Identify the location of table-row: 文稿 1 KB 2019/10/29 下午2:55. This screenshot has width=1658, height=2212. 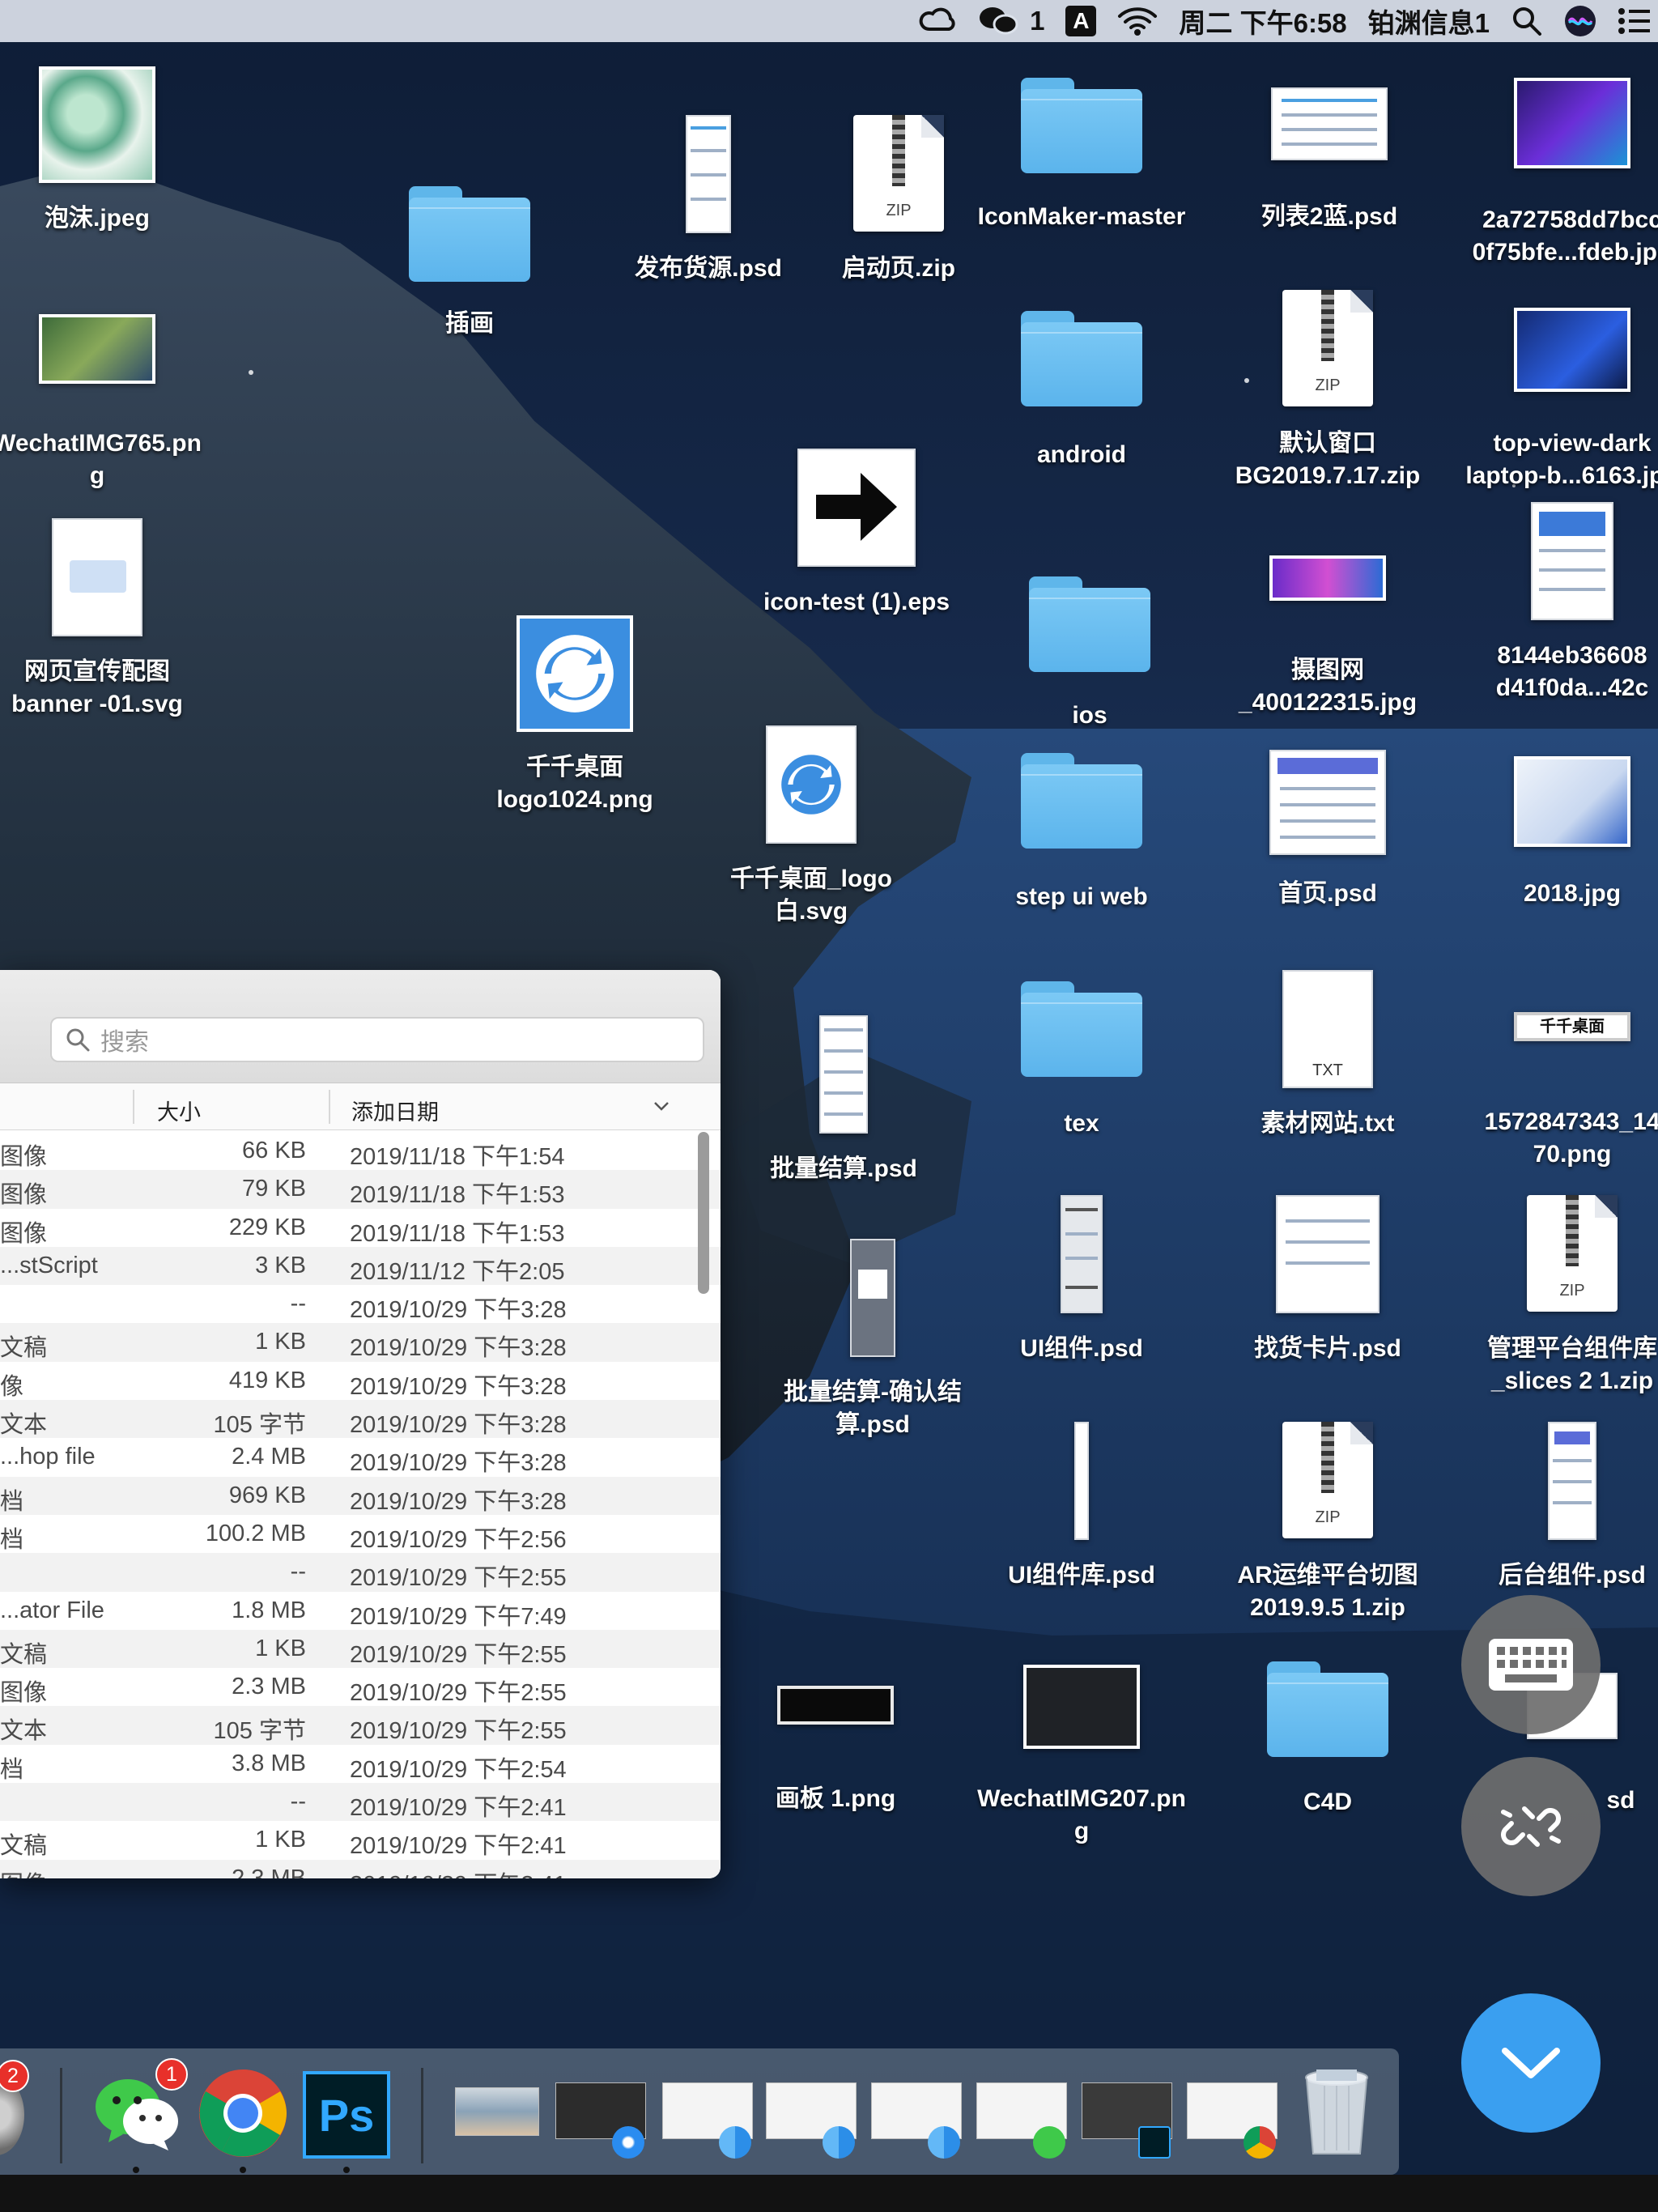
(360, 1649).